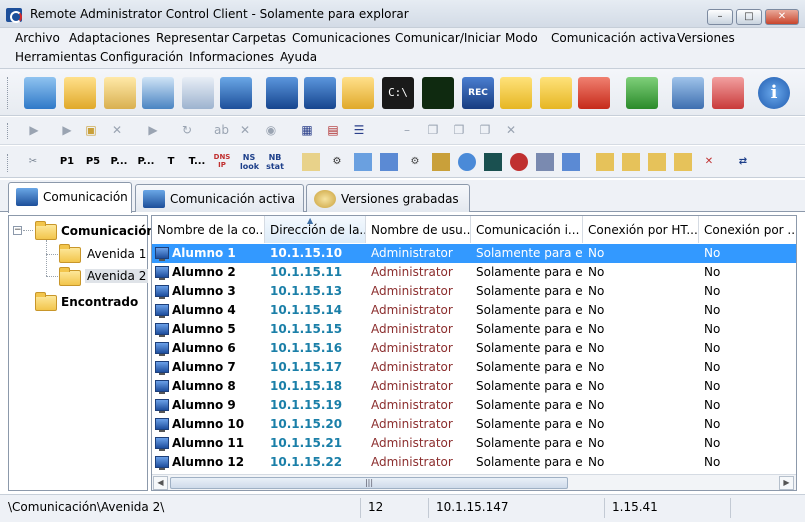 Image resolution: width=805 pixels, height=522 pixels. Describe the element at coordinates (249, 162) in the screenshot. I see `nslookup-button: NS look` at that location.